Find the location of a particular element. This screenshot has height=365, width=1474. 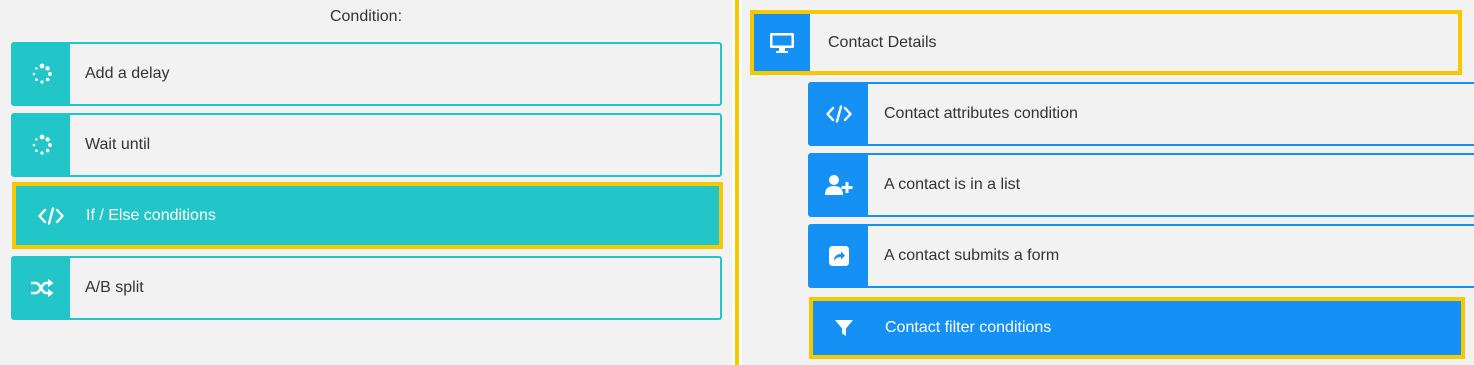

random-icon is located at coordinates (41, 288).